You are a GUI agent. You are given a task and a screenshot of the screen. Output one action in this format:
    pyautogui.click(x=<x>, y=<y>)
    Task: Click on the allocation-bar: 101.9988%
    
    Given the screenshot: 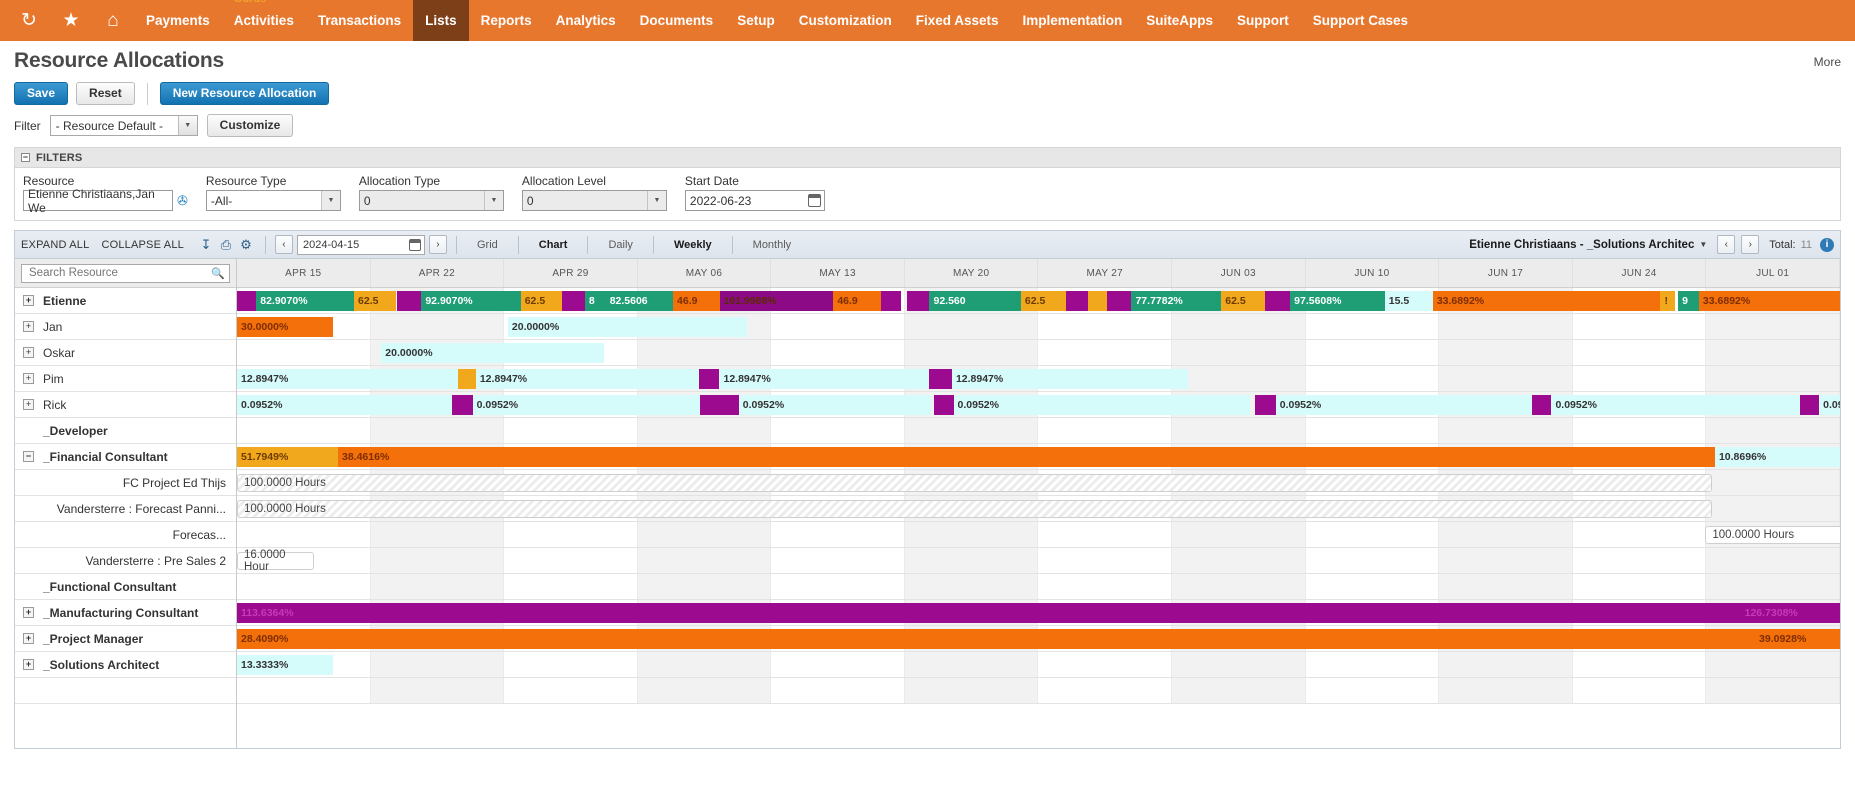 What is the action you would take?
    pyautogui.click(x=776, y=301)
    